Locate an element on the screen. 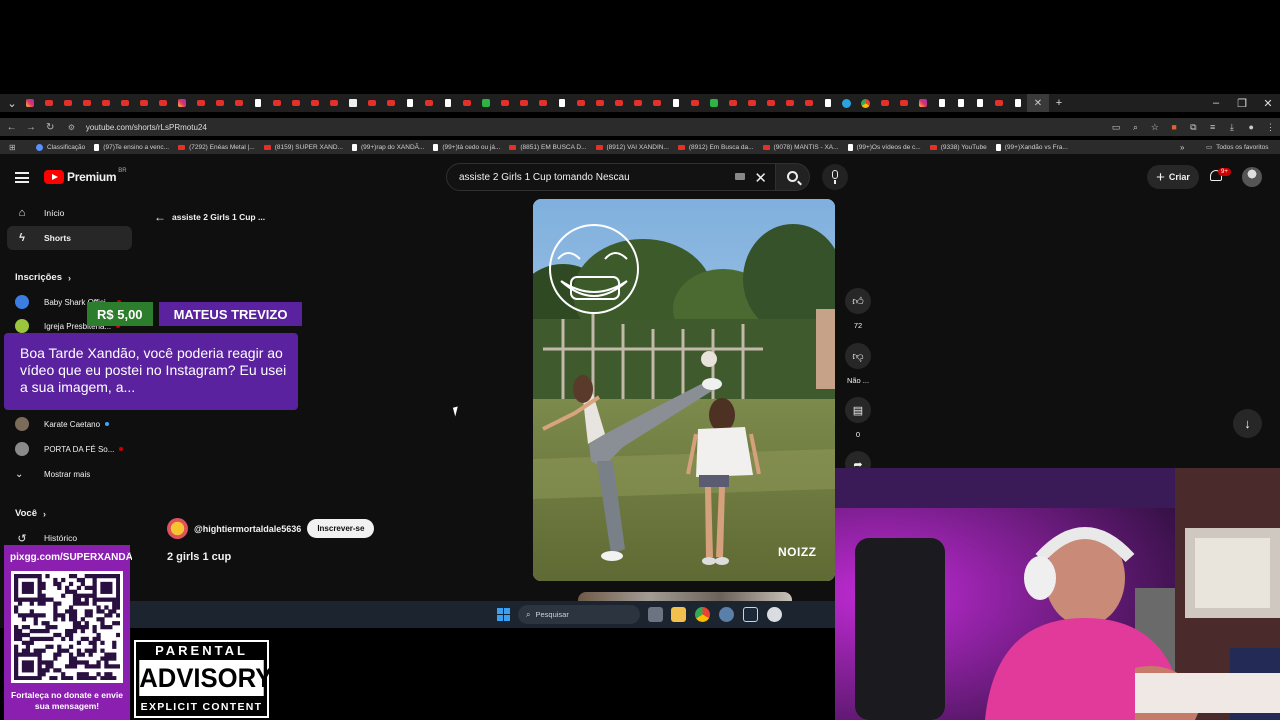 The width and height of the screenshot is (1280, 720). next-short-button: ↓ is located at coordinates (1247, 423).